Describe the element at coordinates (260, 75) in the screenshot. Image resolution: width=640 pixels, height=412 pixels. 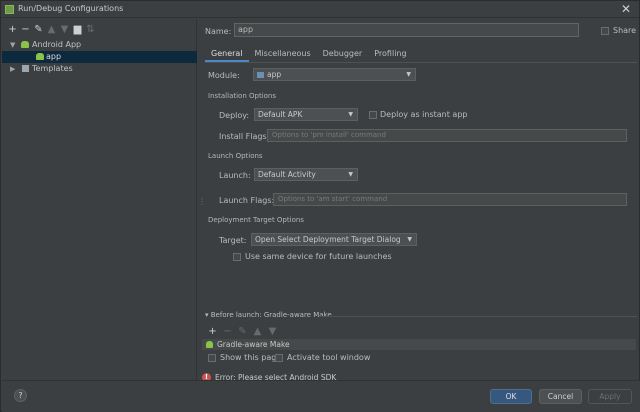
I see `module-icon` at that location.